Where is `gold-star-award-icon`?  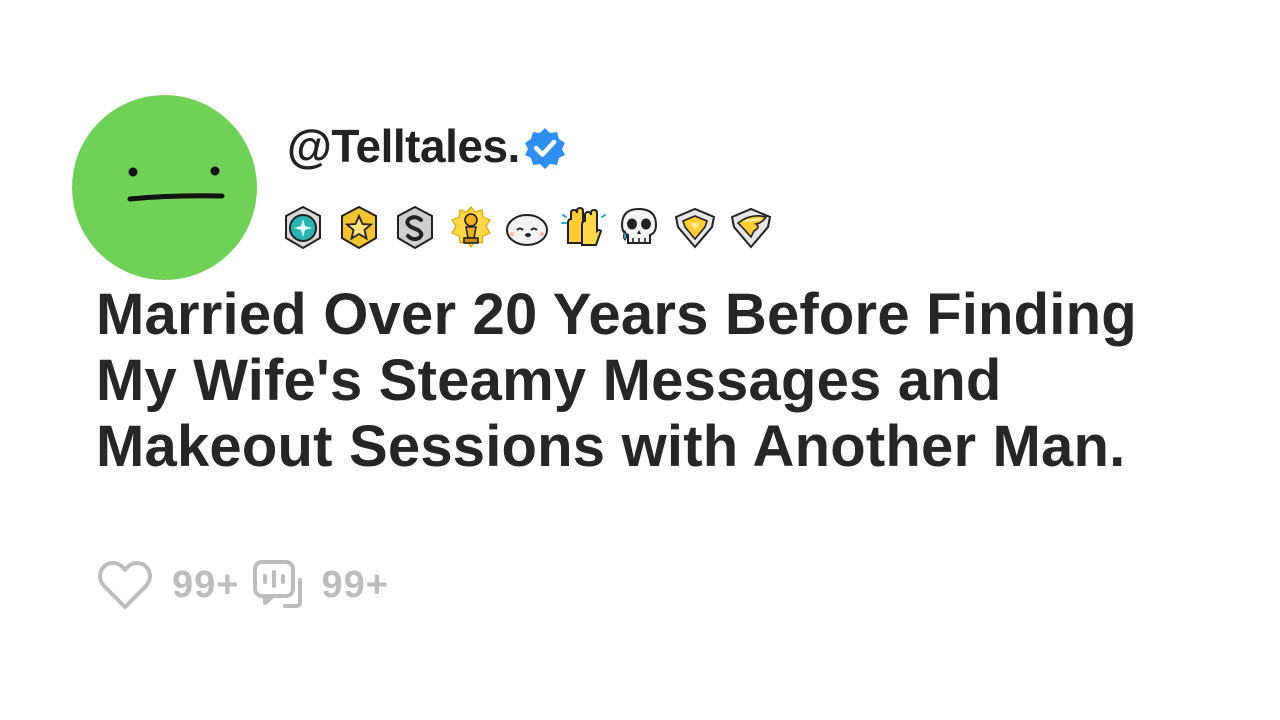
gold-star-award-icon is located at coordinates (359, 227).